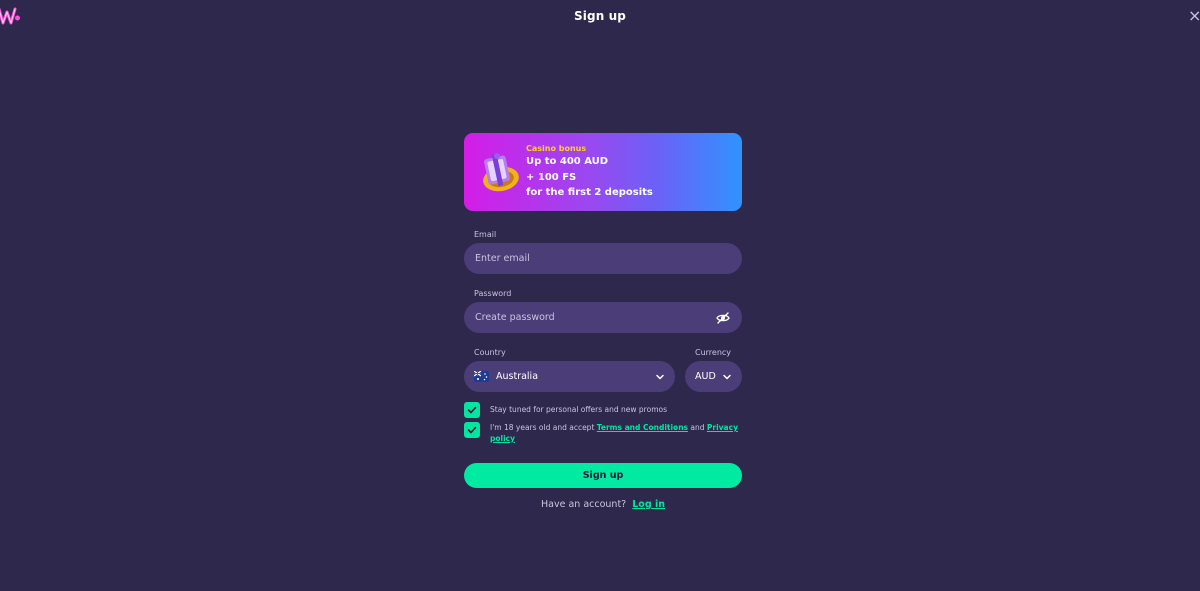 The height and width of the screenshot is (591, 1200). I want to click on country-group: Country Australia, so click(569, 369).